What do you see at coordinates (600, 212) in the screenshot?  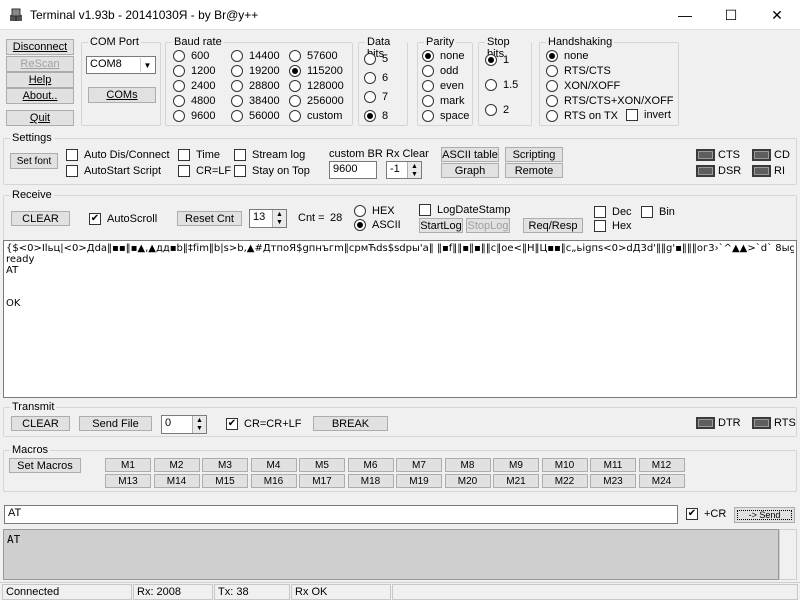 I see `dec-box` at bounding box center [600, 212].